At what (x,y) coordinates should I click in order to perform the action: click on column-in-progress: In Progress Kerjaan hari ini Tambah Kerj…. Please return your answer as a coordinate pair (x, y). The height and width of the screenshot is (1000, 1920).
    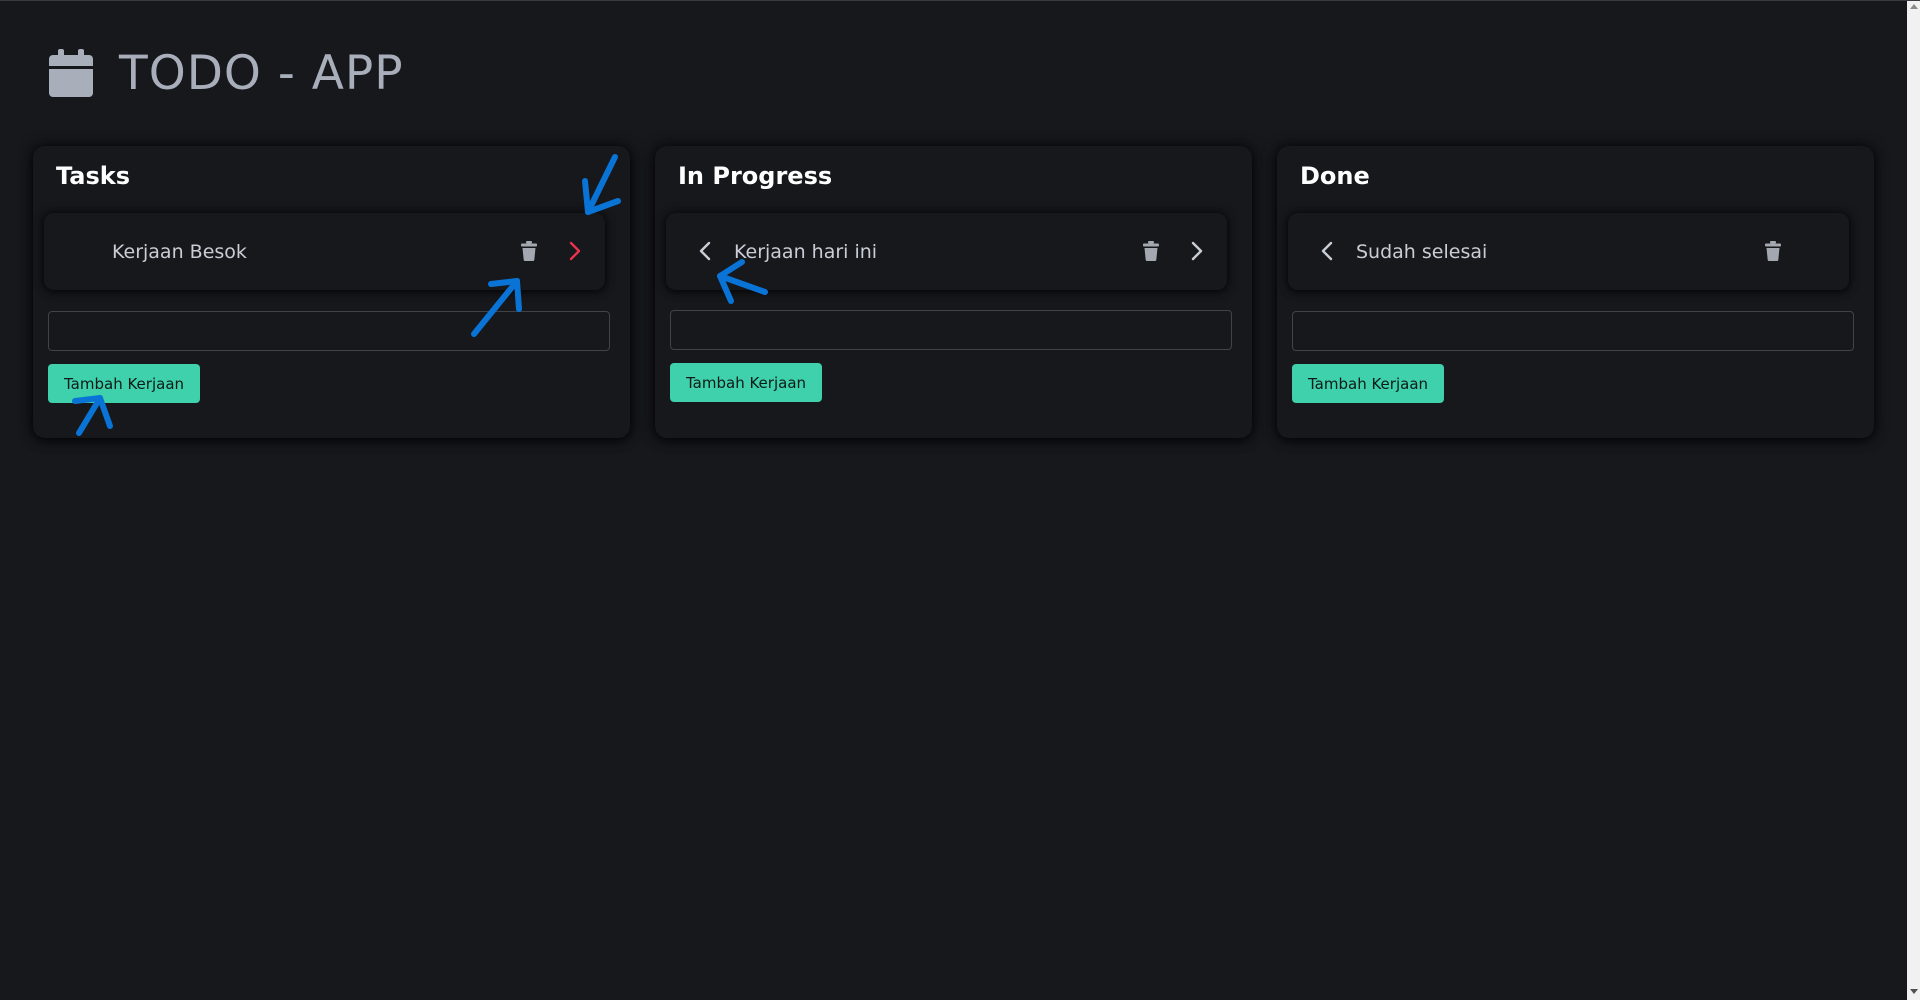
    Looking at the image, I should click on (953, 292).